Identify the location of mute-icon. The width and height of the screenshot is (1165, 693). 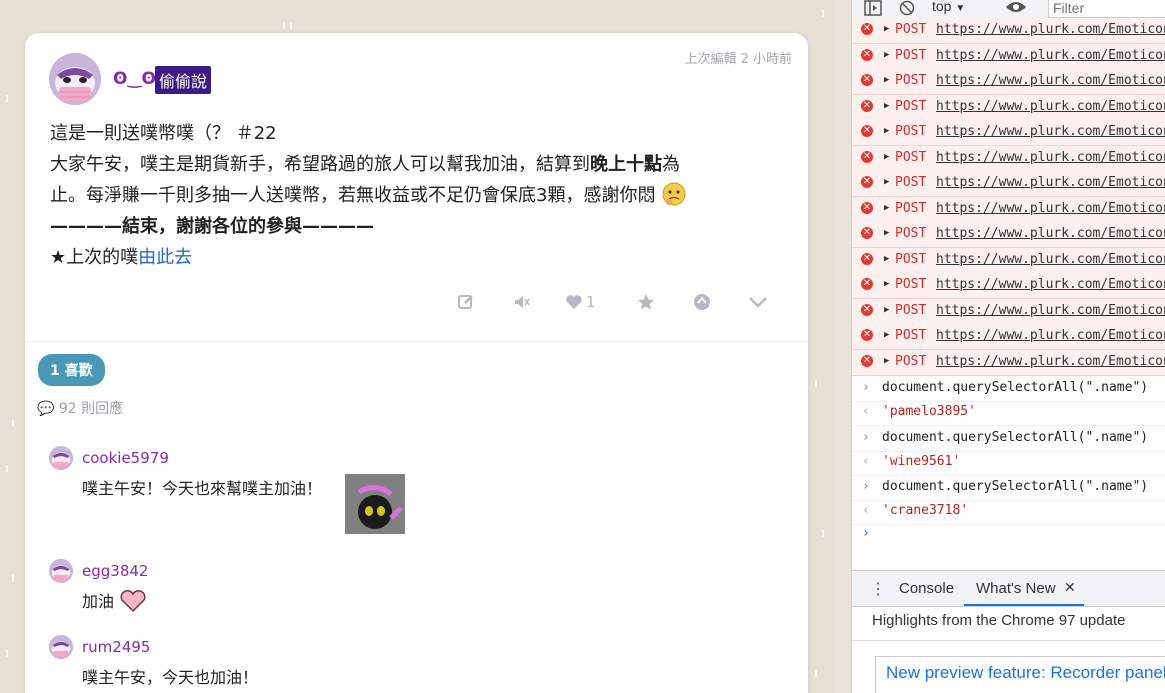
(522, 302).